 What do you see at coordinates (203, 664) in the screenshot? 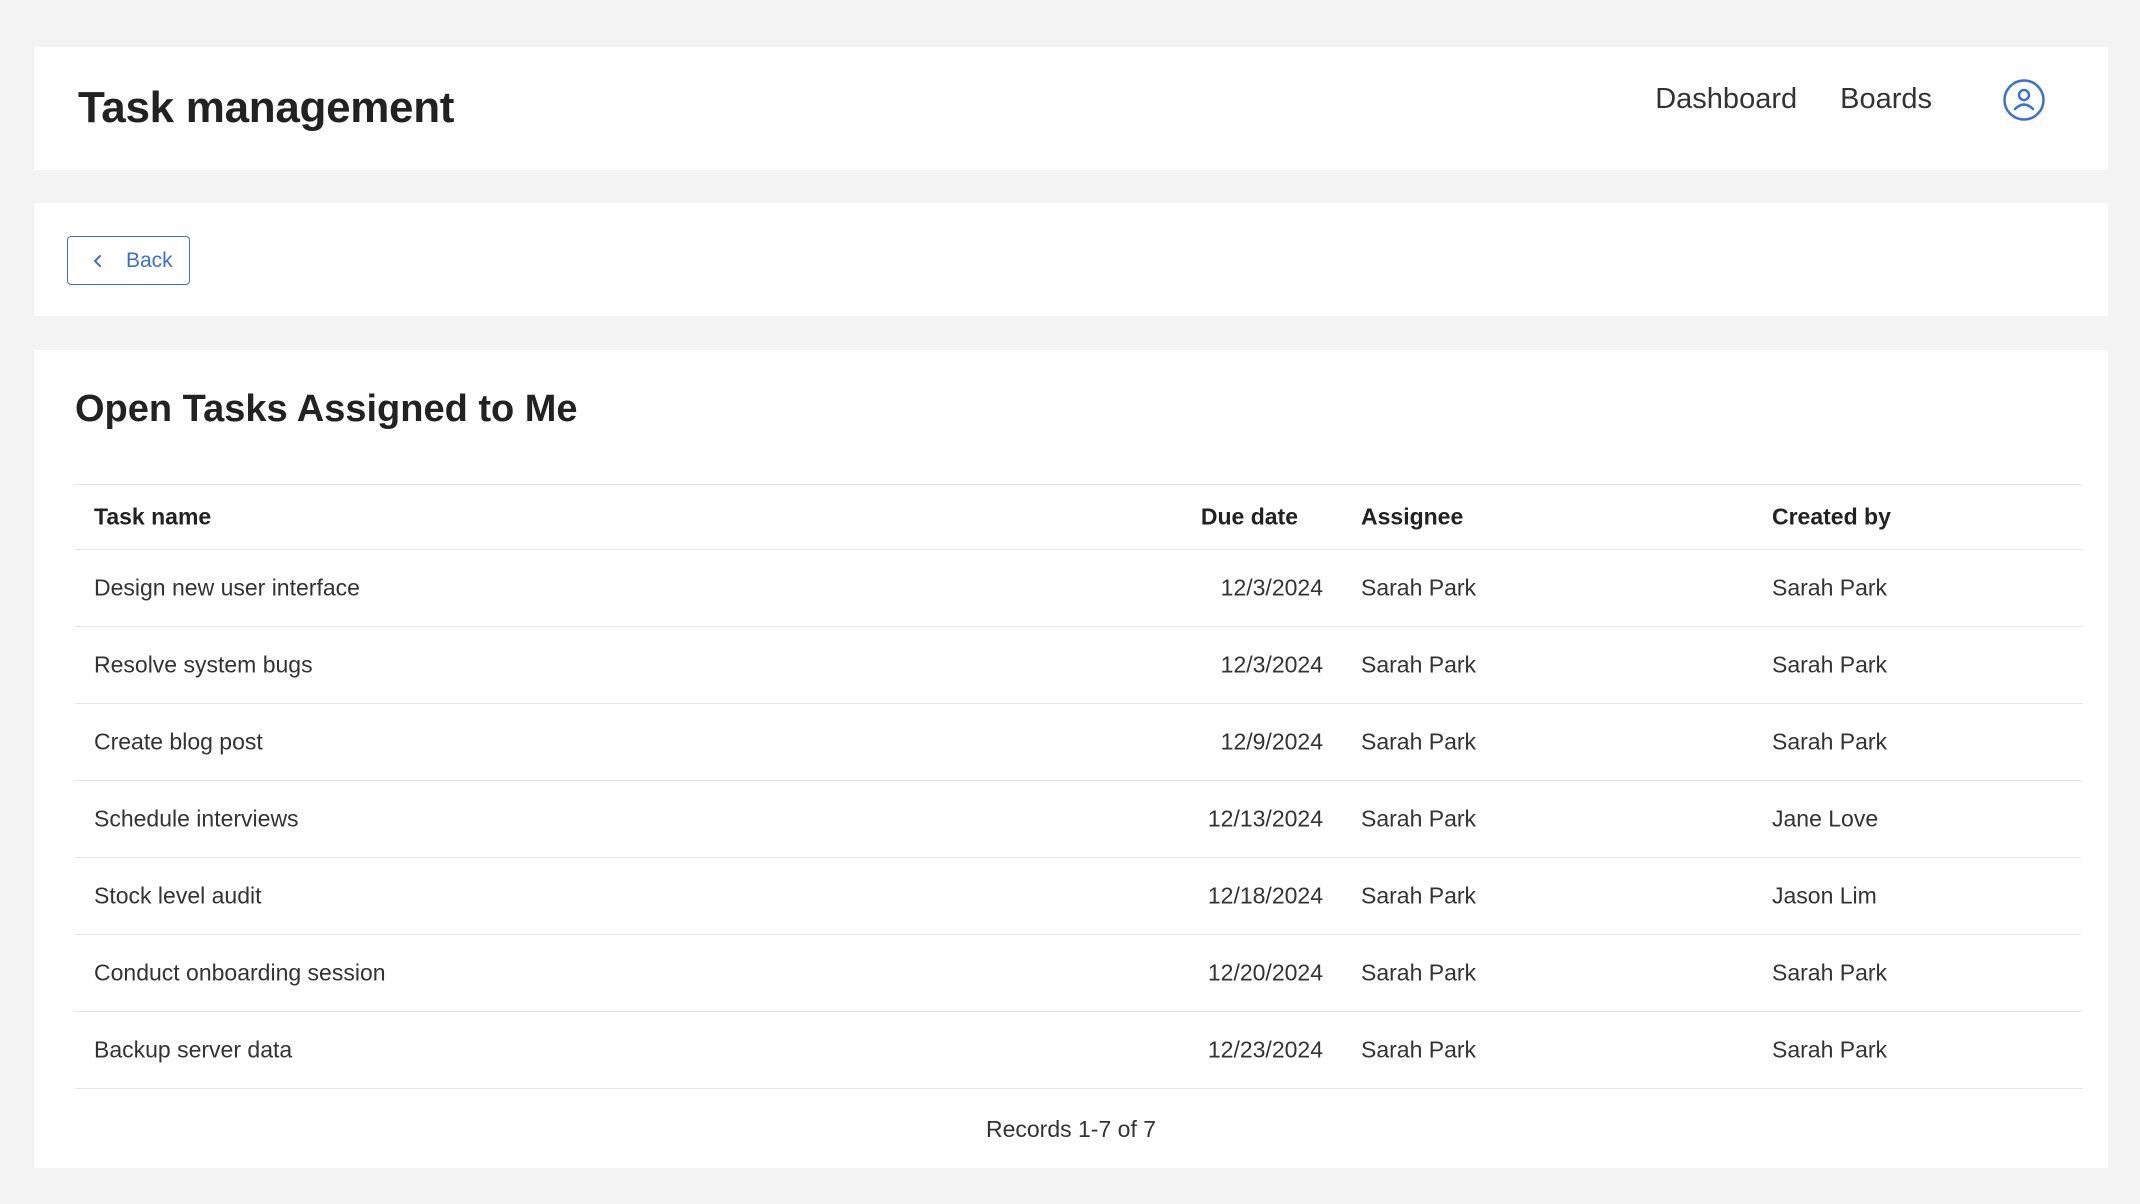
I see `task-name-cell: Resolve system bugs` at bounding box center [203, 664].